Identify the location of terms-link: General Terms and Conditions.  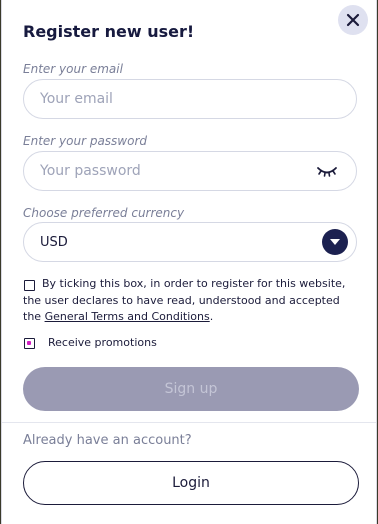
(127, 316).